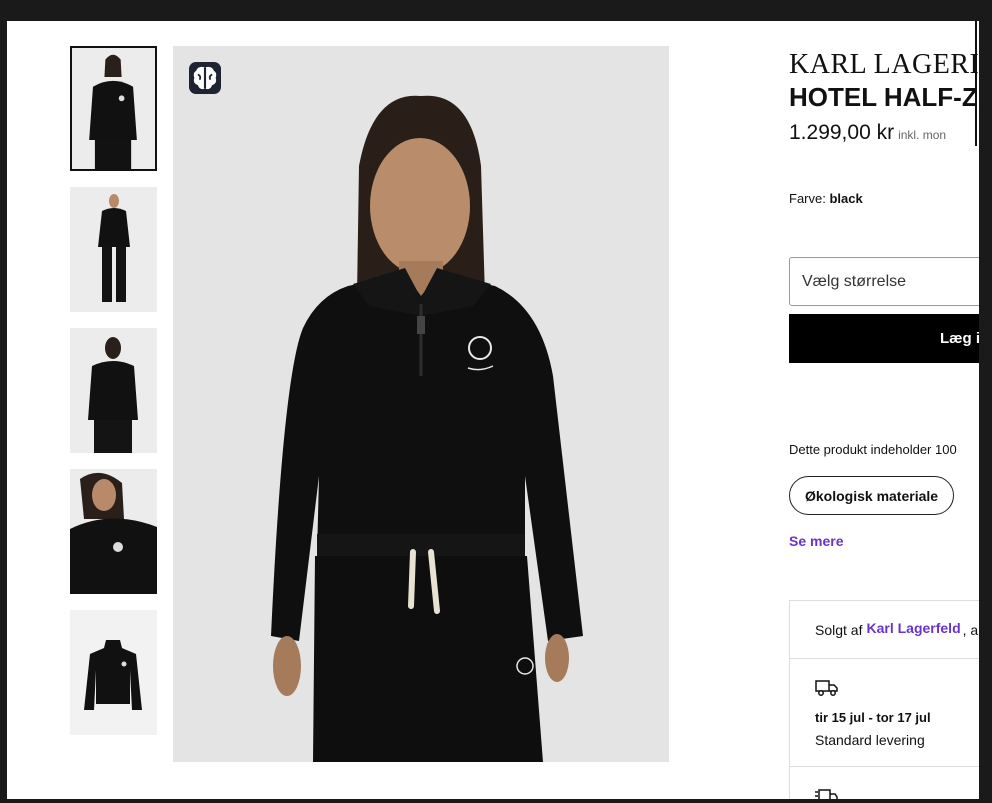 This screenshot has height=803, width=992. I want to click on color-info: Farve: black, so click(826, 198).